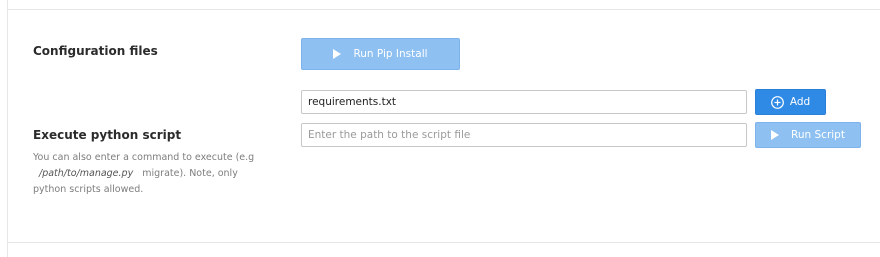  What do you see at coordinates (390, 54) in the screenshot?
I see `run-pip-install-label: Run Pip Install` at bounding box center [390, 54].